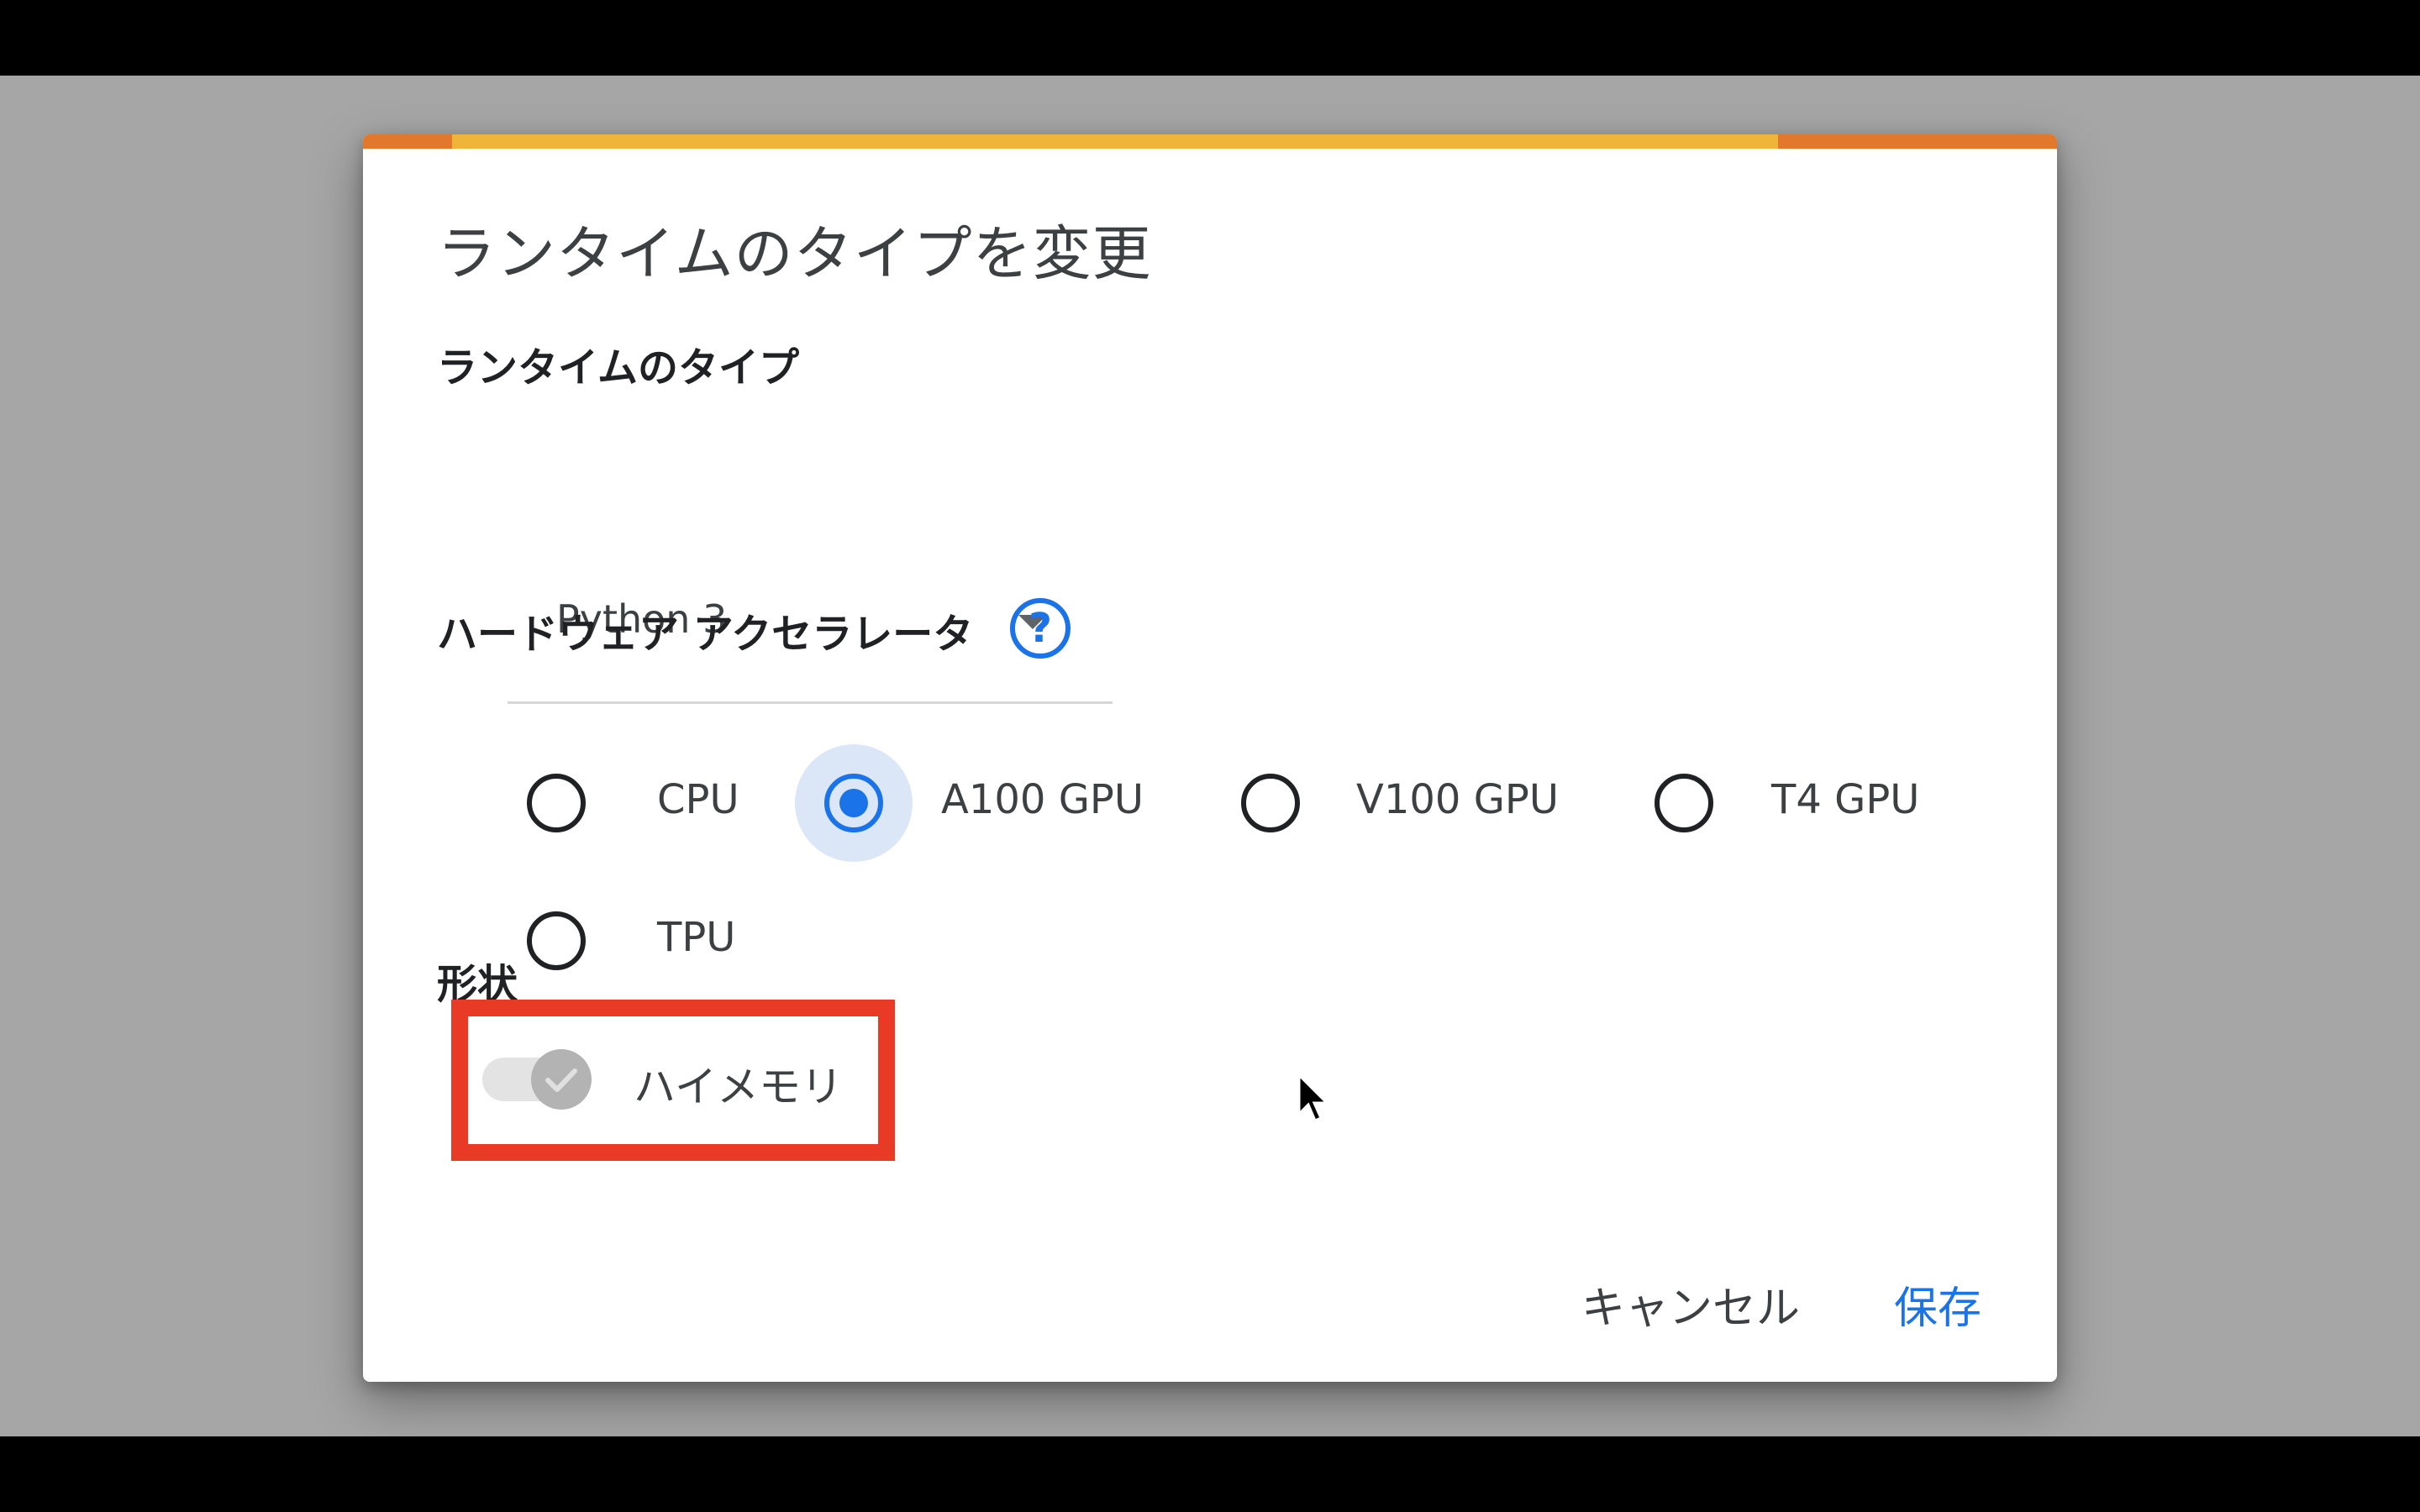  Describe the element at coordinates (696, 937) in the screenshot. I see `radio-label-tpu: TPU` at that location.